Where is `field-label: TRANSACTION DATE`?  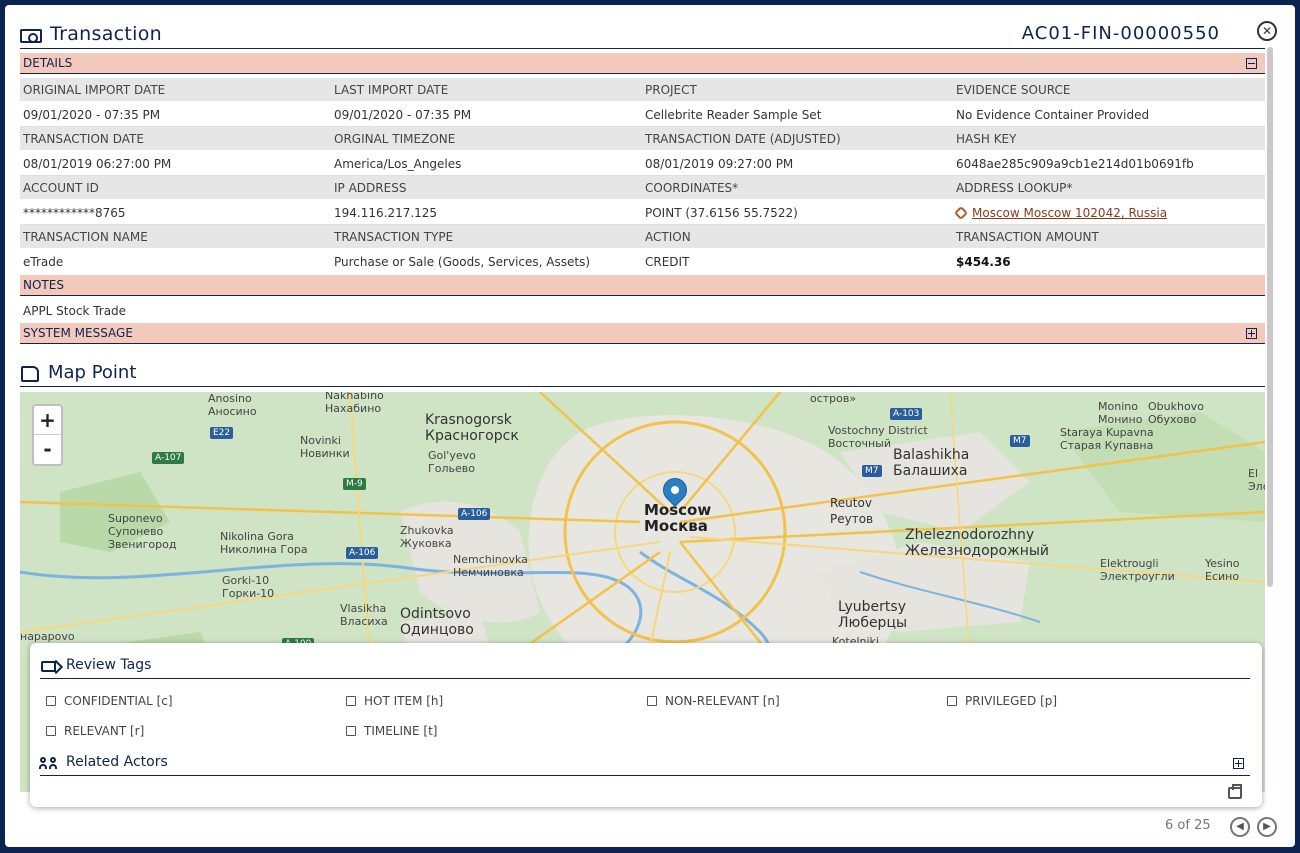 field-label: TRANSACTION DATE is located at coordinates (83, 139).